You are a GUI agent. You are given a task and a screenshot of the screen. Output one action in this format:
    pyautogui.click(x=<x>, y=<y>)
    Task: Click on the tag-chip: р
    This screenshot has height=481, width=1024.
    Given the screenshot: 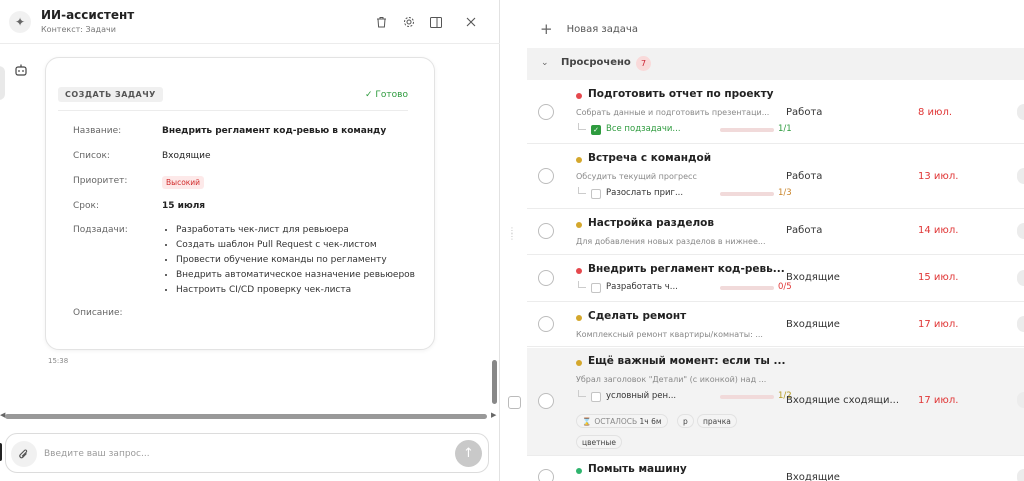 What is the action you would take?
    pyautogui.click(x=685, y=421)
    